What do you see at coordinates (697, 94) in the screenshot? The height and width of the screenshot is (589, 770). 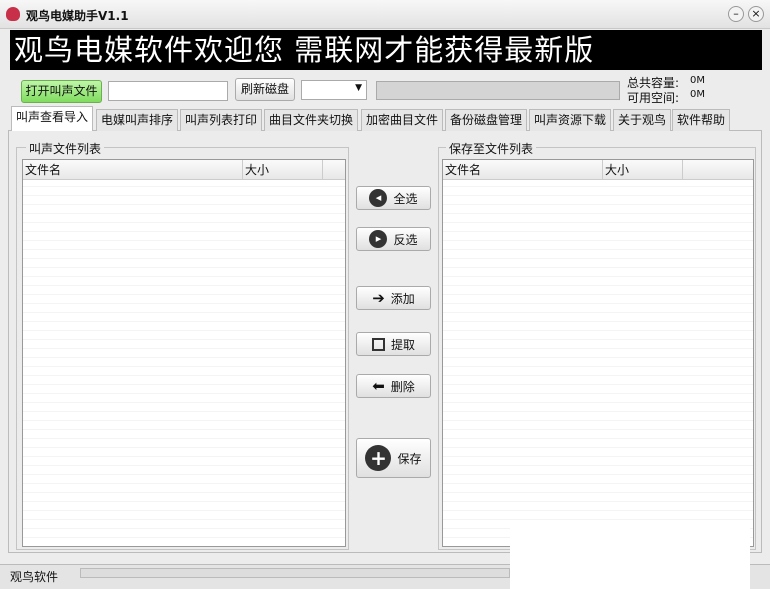 I see `free-space-value: 0M` at bounding box center [697, 94].